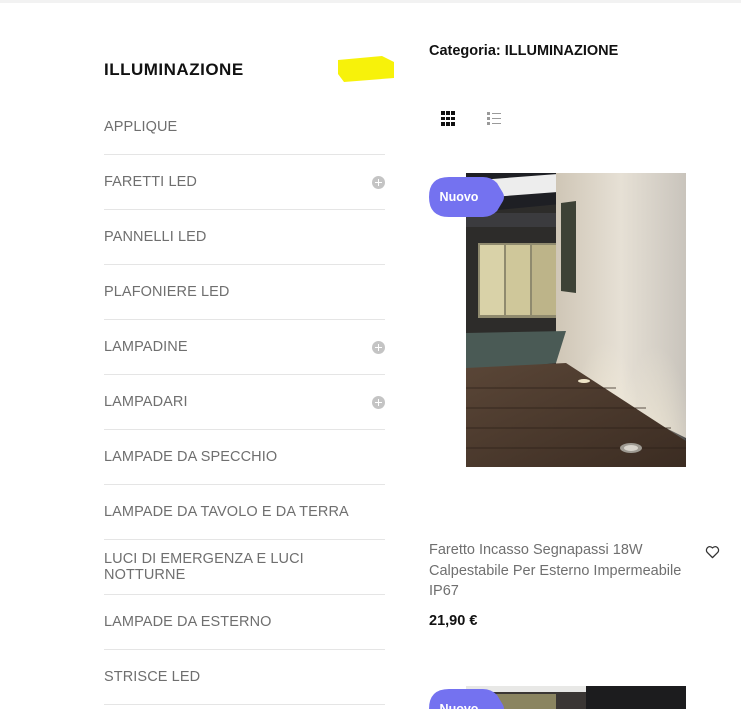 The image size is (741, 709). Describe the element at coordinates (188, 622) in the screenshot. I see `sidebar-item-label: LAMPADE DA ESTERNO` at that location.